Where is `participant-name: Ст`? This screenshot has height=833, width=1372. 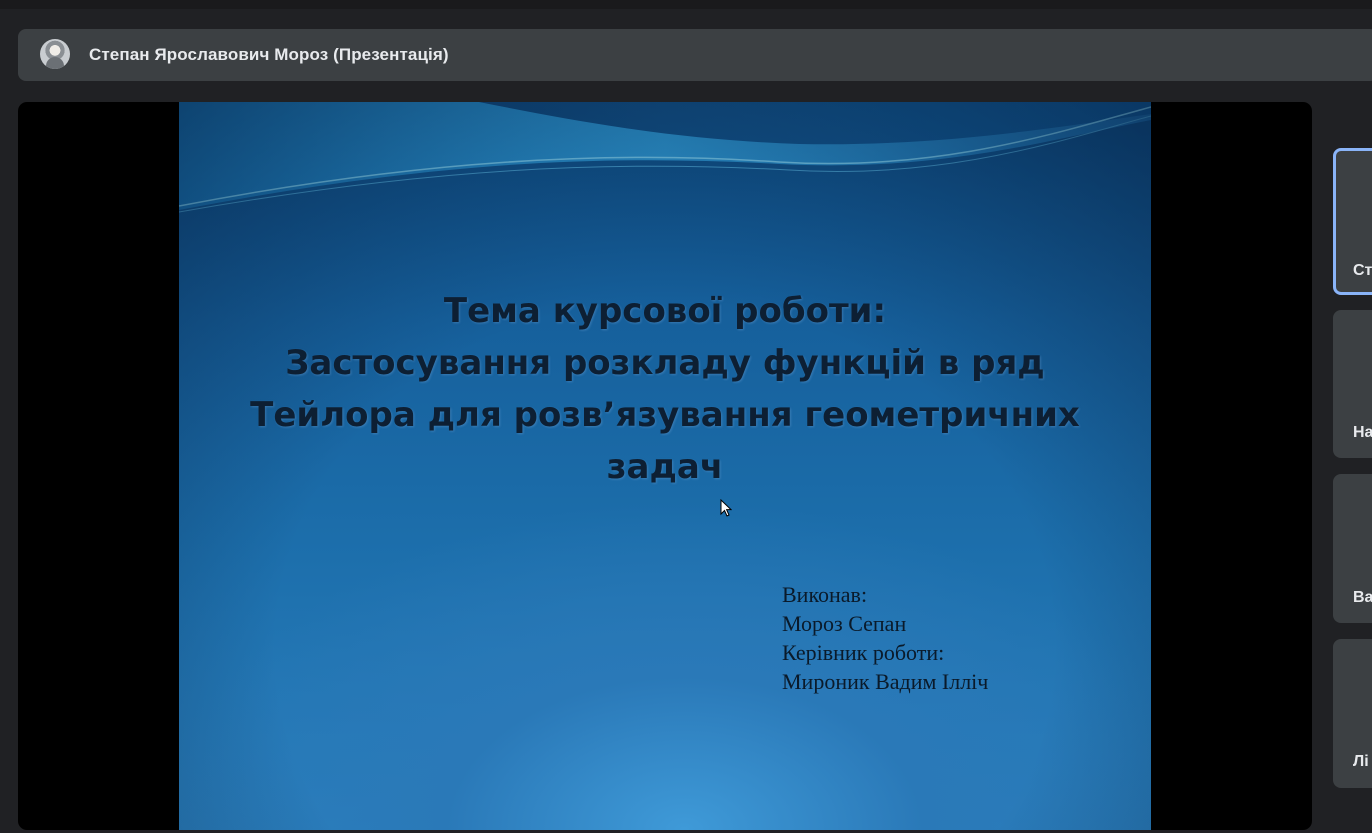
participant-name: Ст is located at coordinates (1362, 270).